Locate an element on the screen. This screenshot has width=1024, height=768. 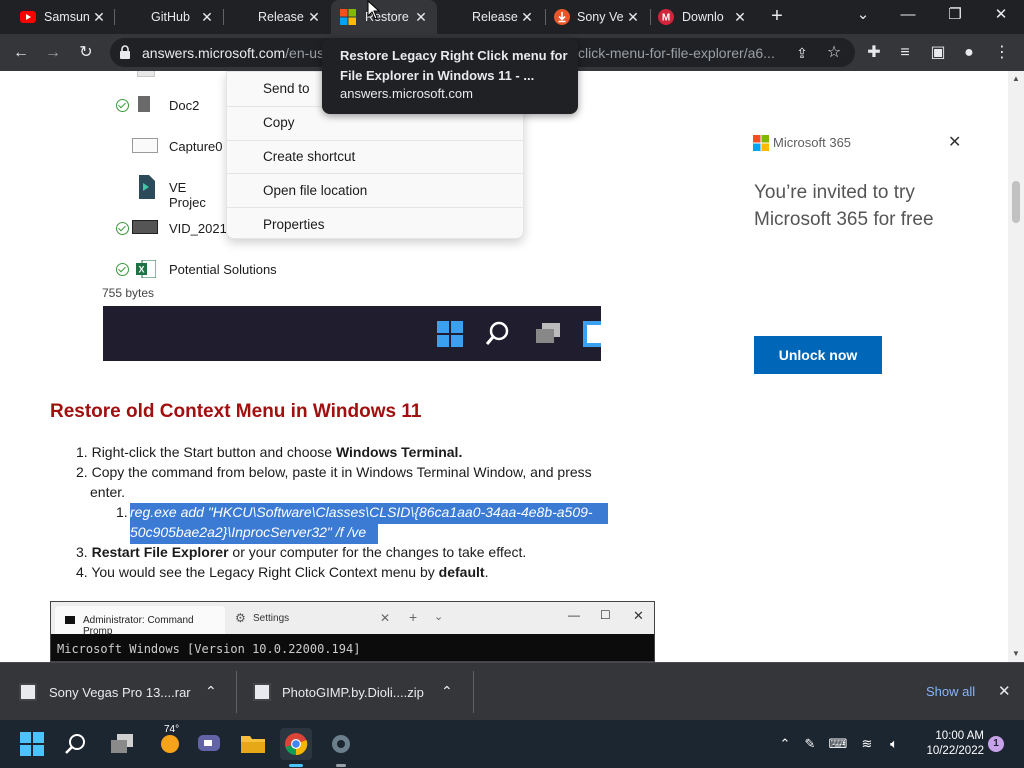
synced-check-icon is located at coordinates (122, 269).